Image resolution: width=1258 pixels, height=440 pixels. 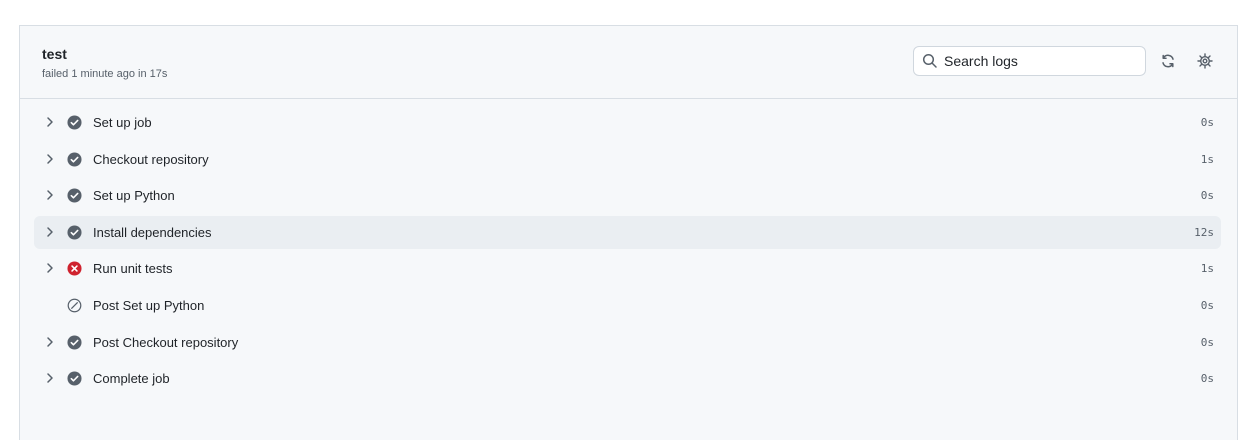 I want to click on step-name: Complete job, so click(x=131, y=379).